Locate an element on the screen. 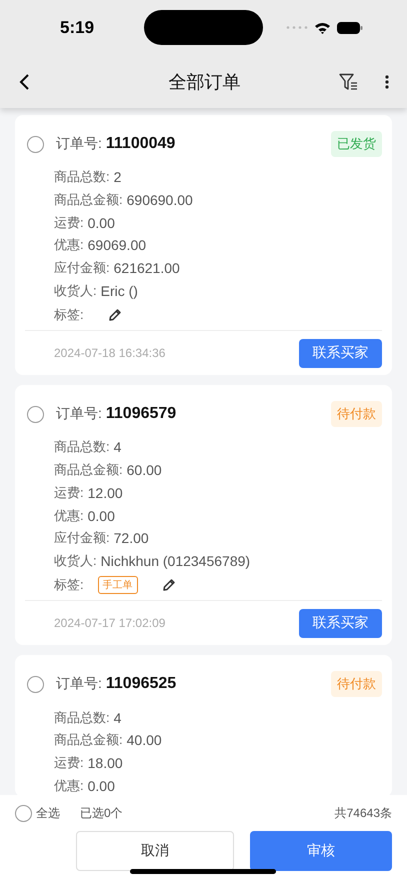  select-all-label: 全选 is located at coordinates (48, 813).